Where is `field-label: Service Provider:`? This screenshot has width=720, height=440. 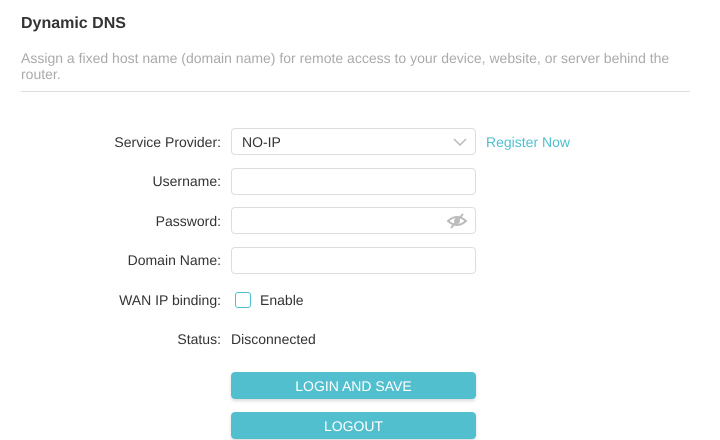 field-label: Service Provider: is located at coordinates (167, 142).